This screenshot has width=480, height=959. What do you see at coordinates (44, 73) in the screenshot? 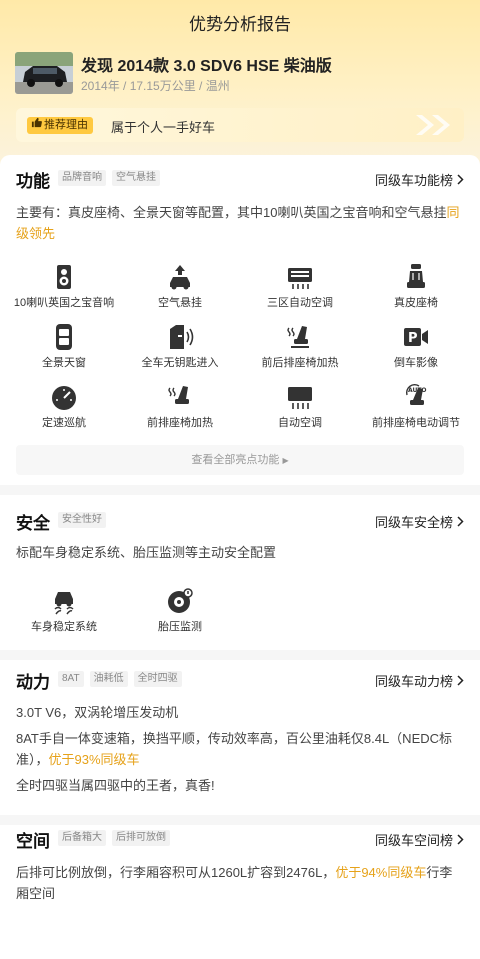
I see `car-thumbnail` at bounding box center [44, 73].